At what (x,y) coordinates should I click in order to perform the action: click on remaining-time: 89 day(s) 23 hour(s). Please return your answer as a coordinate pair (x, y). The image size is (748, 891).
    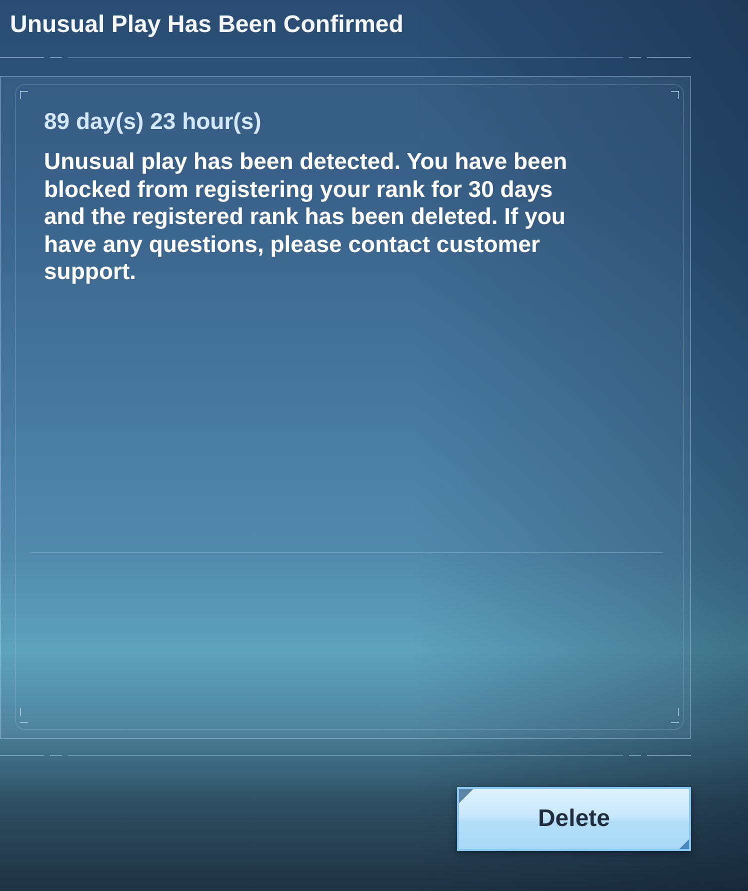
    Looking at the image, I should click on (153, 121).